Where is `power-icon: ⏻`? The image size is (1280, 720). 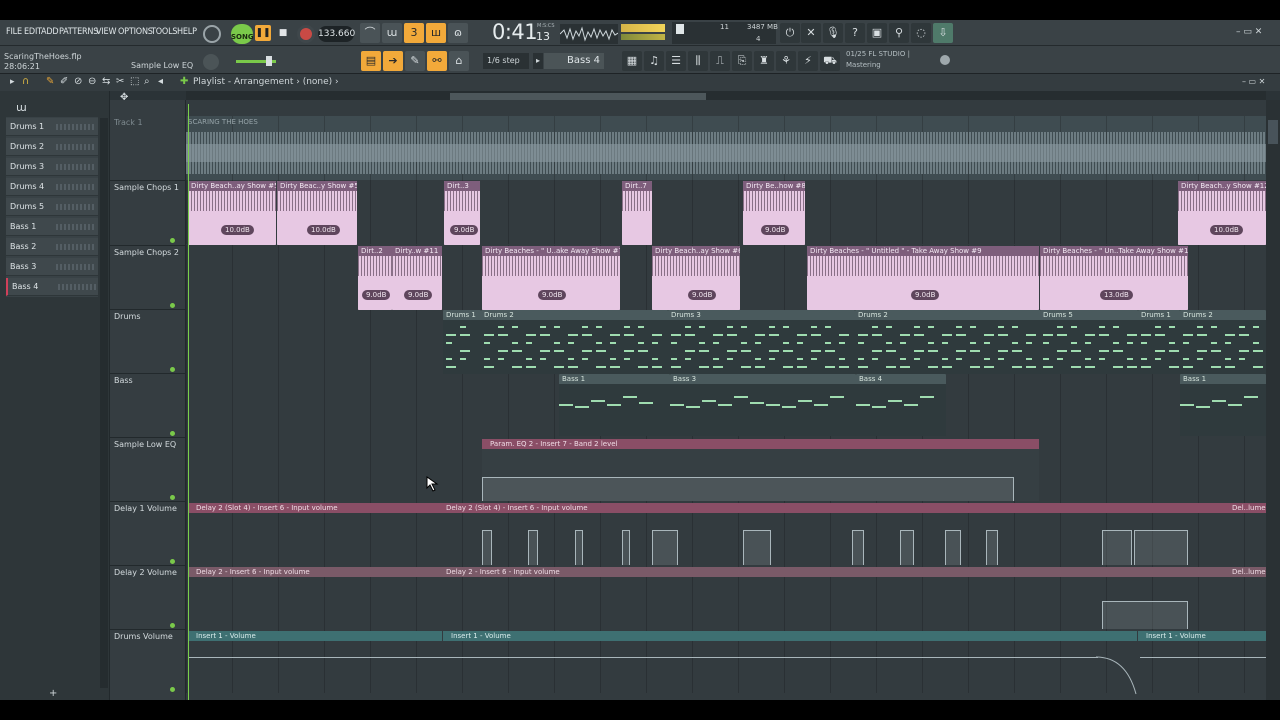
power-icon: ⏻ is located at coordinates (790, 33).